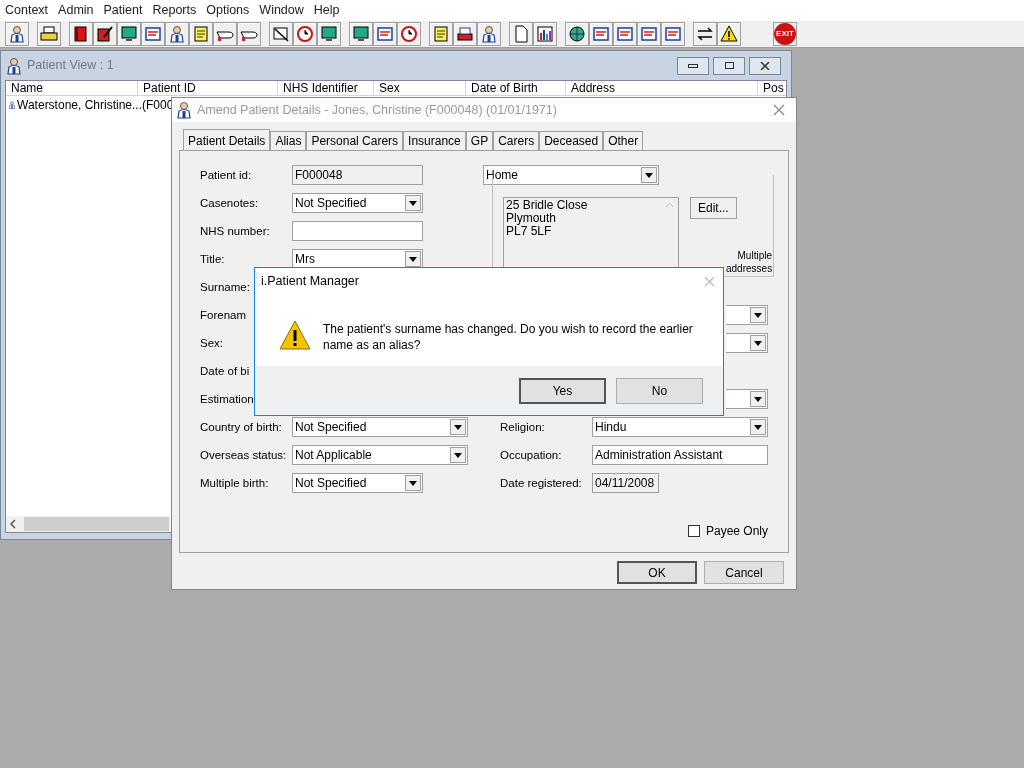  I want to click on column-header: Pos, so click(772, 88).